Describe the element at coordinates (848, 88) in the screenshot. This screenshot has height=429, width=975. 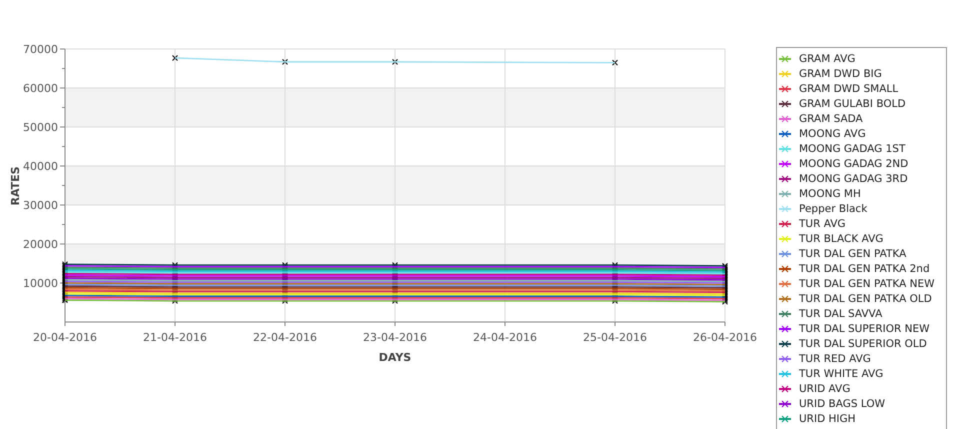
I see `legend-label: GRAM DWD SMALL` at that location.